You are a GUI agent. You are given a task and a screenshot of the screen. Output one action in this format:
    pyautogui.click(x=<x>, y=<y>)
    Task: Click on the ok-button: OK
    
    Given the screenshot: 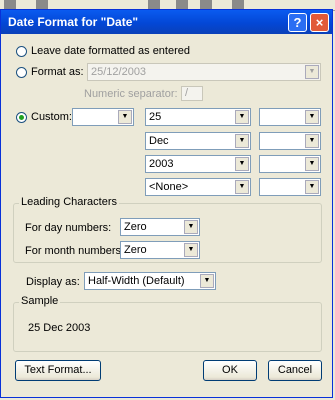 What is the action you would take?
    pyautogui.click(x=230, y=370)
    